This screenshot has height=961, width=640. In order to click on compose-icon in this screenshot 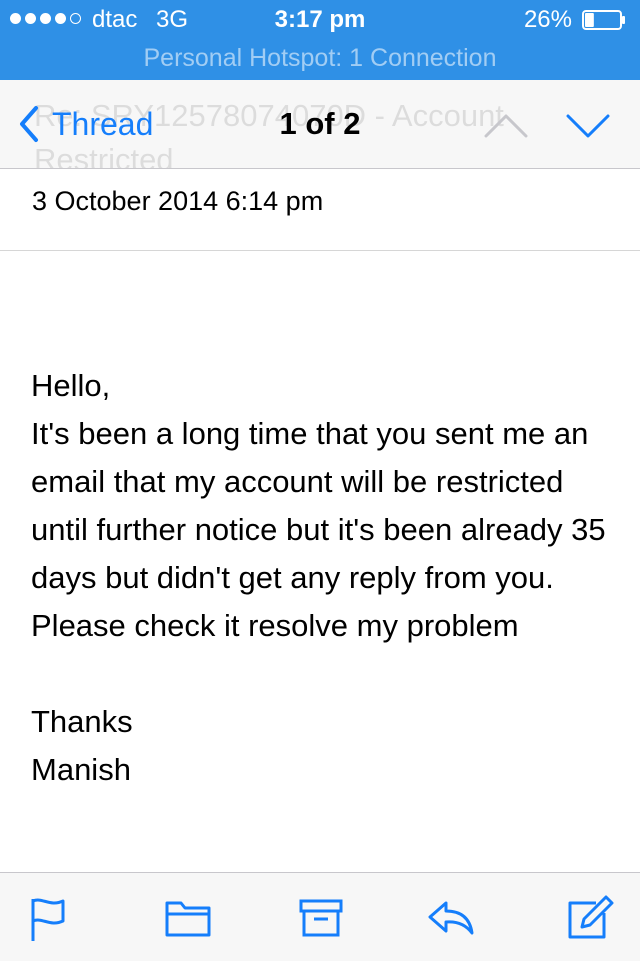, I will do `click(590, 917)`.